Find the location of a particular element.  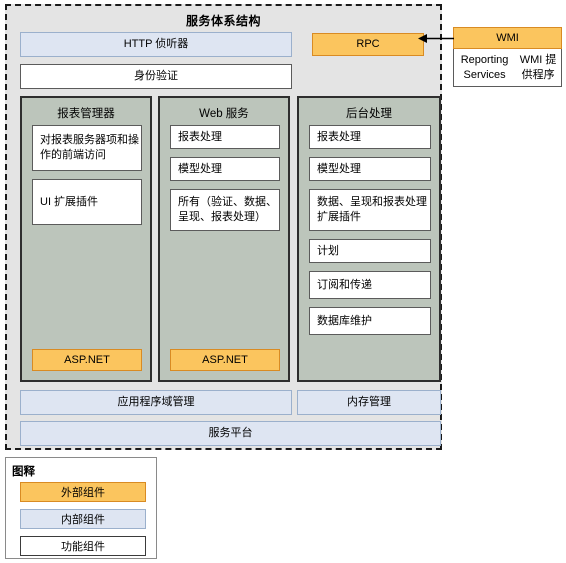

background-processing-item: 数据、呈现和报表处理扩展插件 is located at coordinates (370, 210).